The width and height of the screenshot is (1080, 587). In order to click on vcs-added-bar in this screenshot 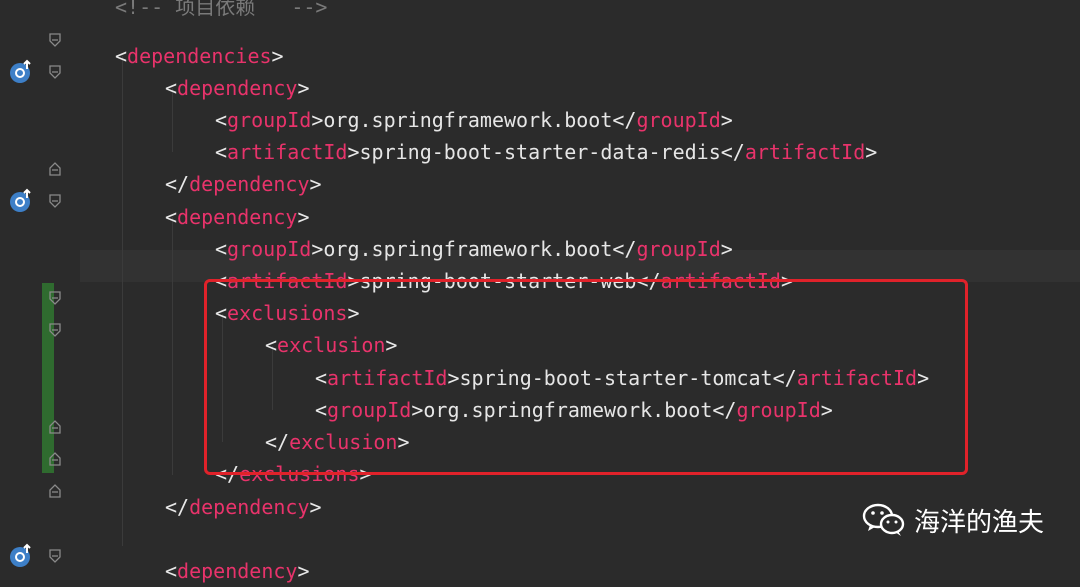, I will do `click(48, 378)`.